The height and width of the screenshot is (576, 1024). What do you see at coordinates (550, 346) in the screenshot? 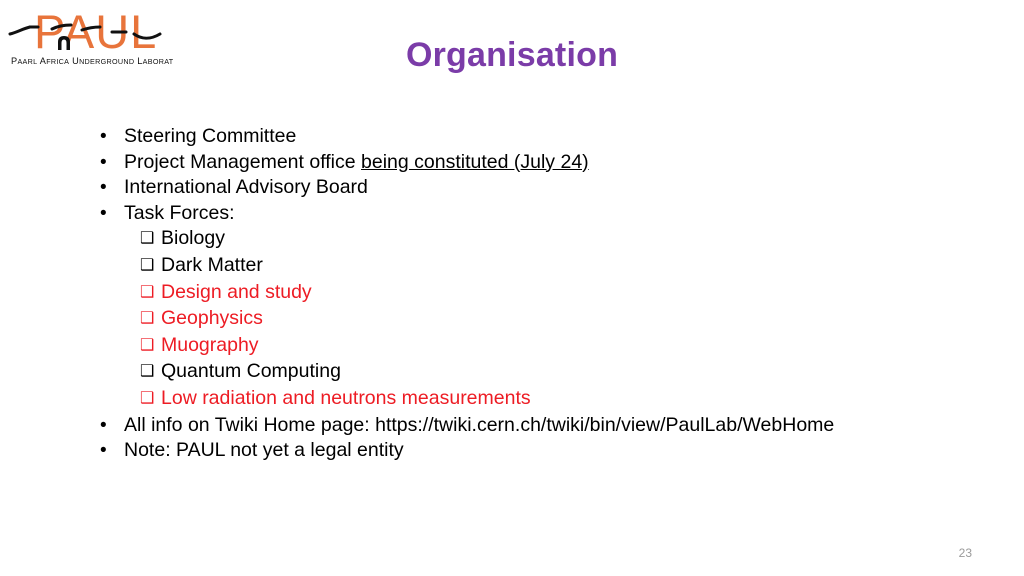
I see `list-item: ❑ Muography` at bounding box center [550, 346].